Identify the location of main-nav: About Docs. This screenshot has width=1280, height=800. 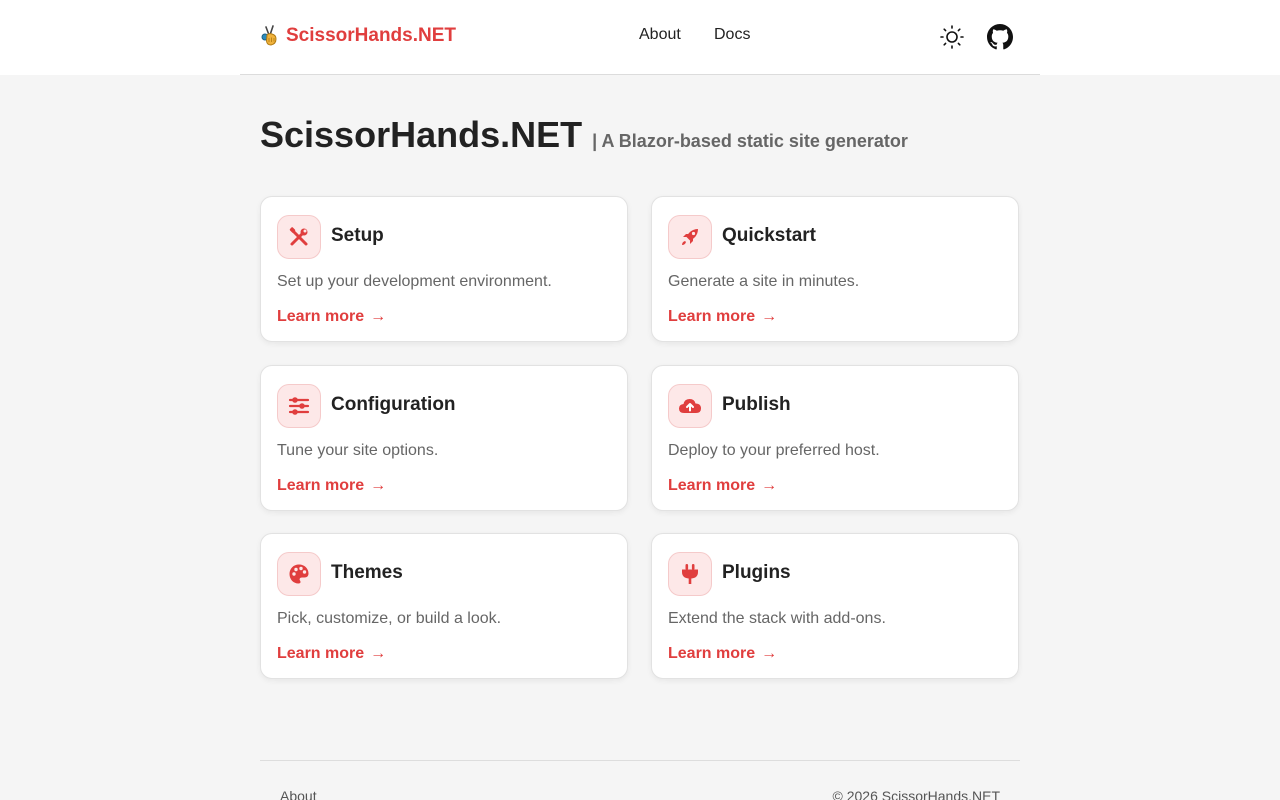
(640, 37).